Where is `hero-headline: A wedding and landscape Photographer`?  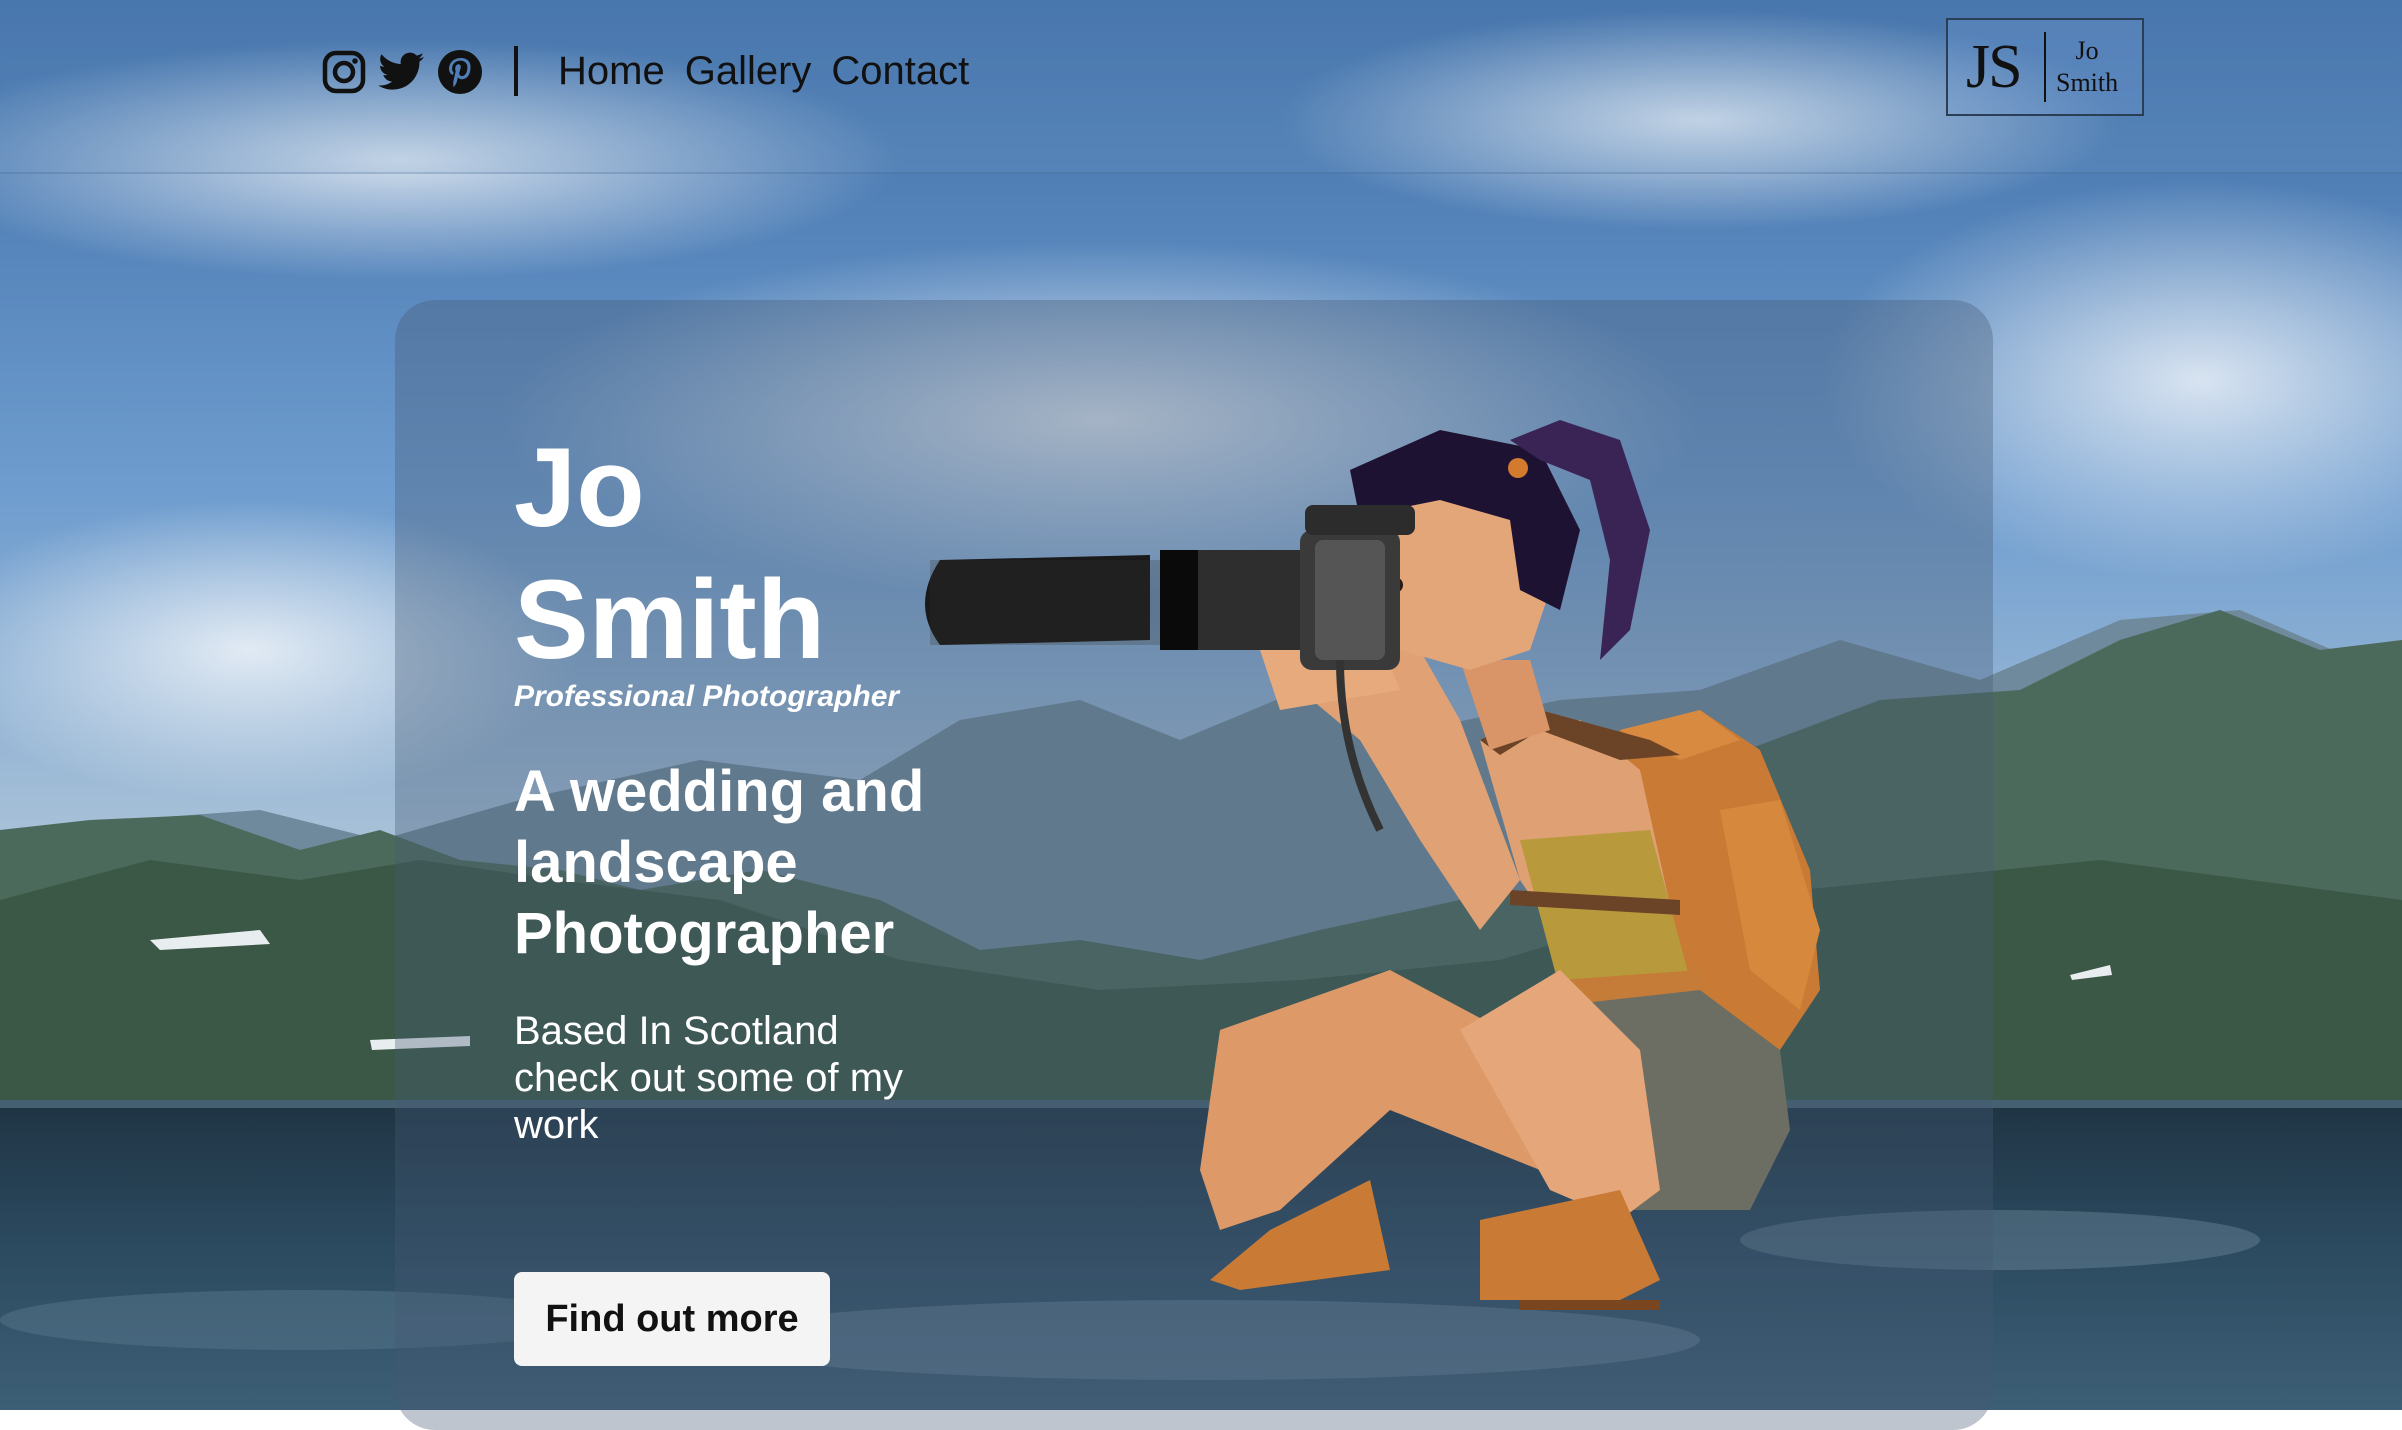
hero-headline: A wedding and landscape Photographer is located at coordinates (719, 862).